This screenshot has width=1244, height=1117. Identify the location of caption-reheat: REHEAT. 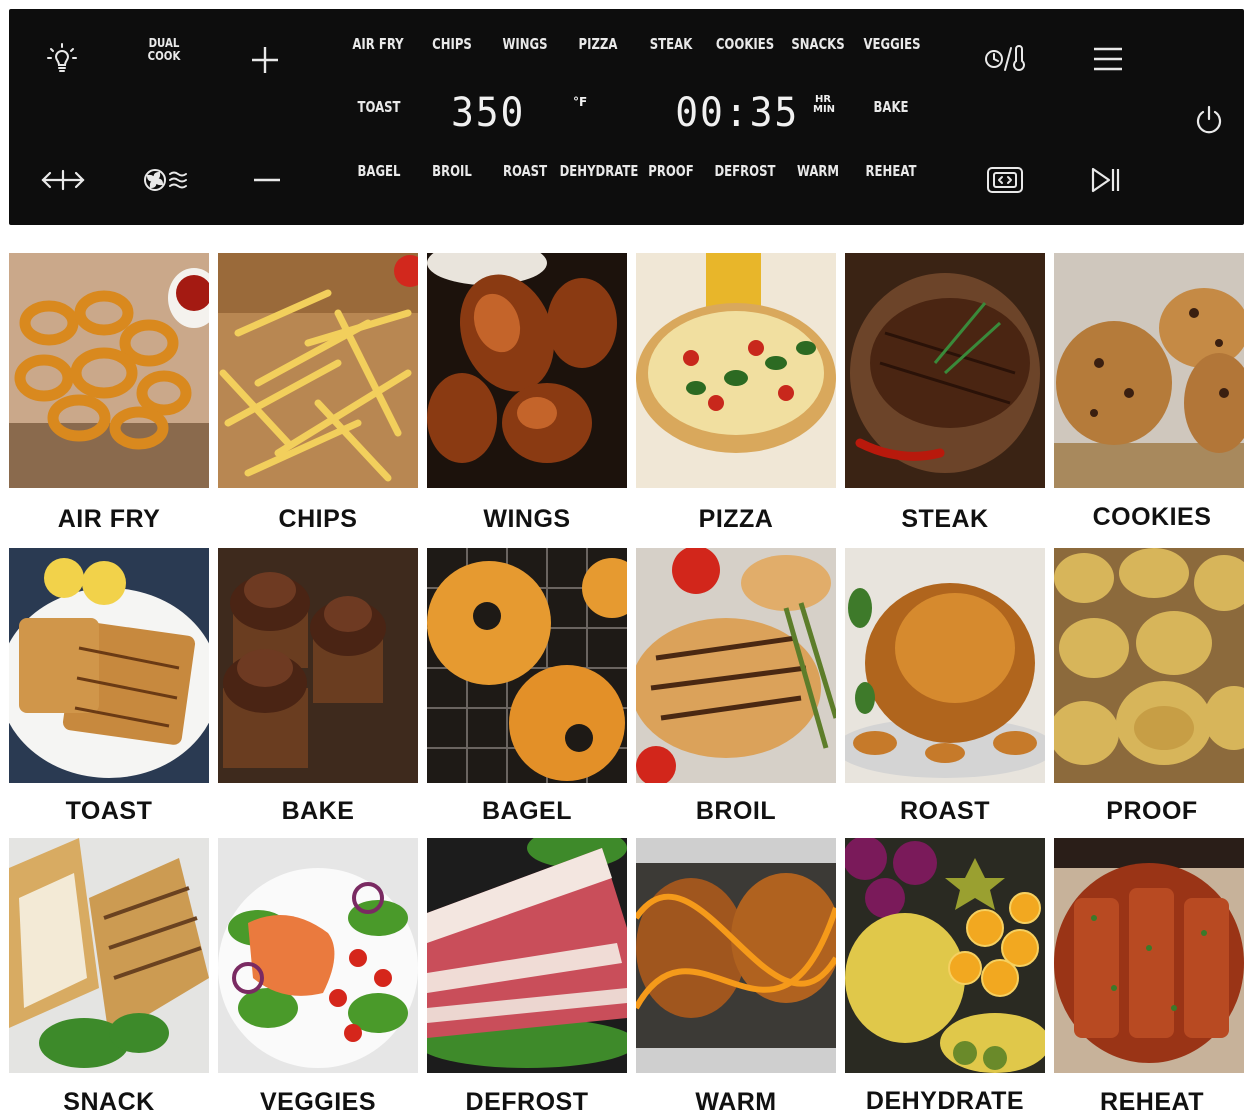
(1152, 1102).